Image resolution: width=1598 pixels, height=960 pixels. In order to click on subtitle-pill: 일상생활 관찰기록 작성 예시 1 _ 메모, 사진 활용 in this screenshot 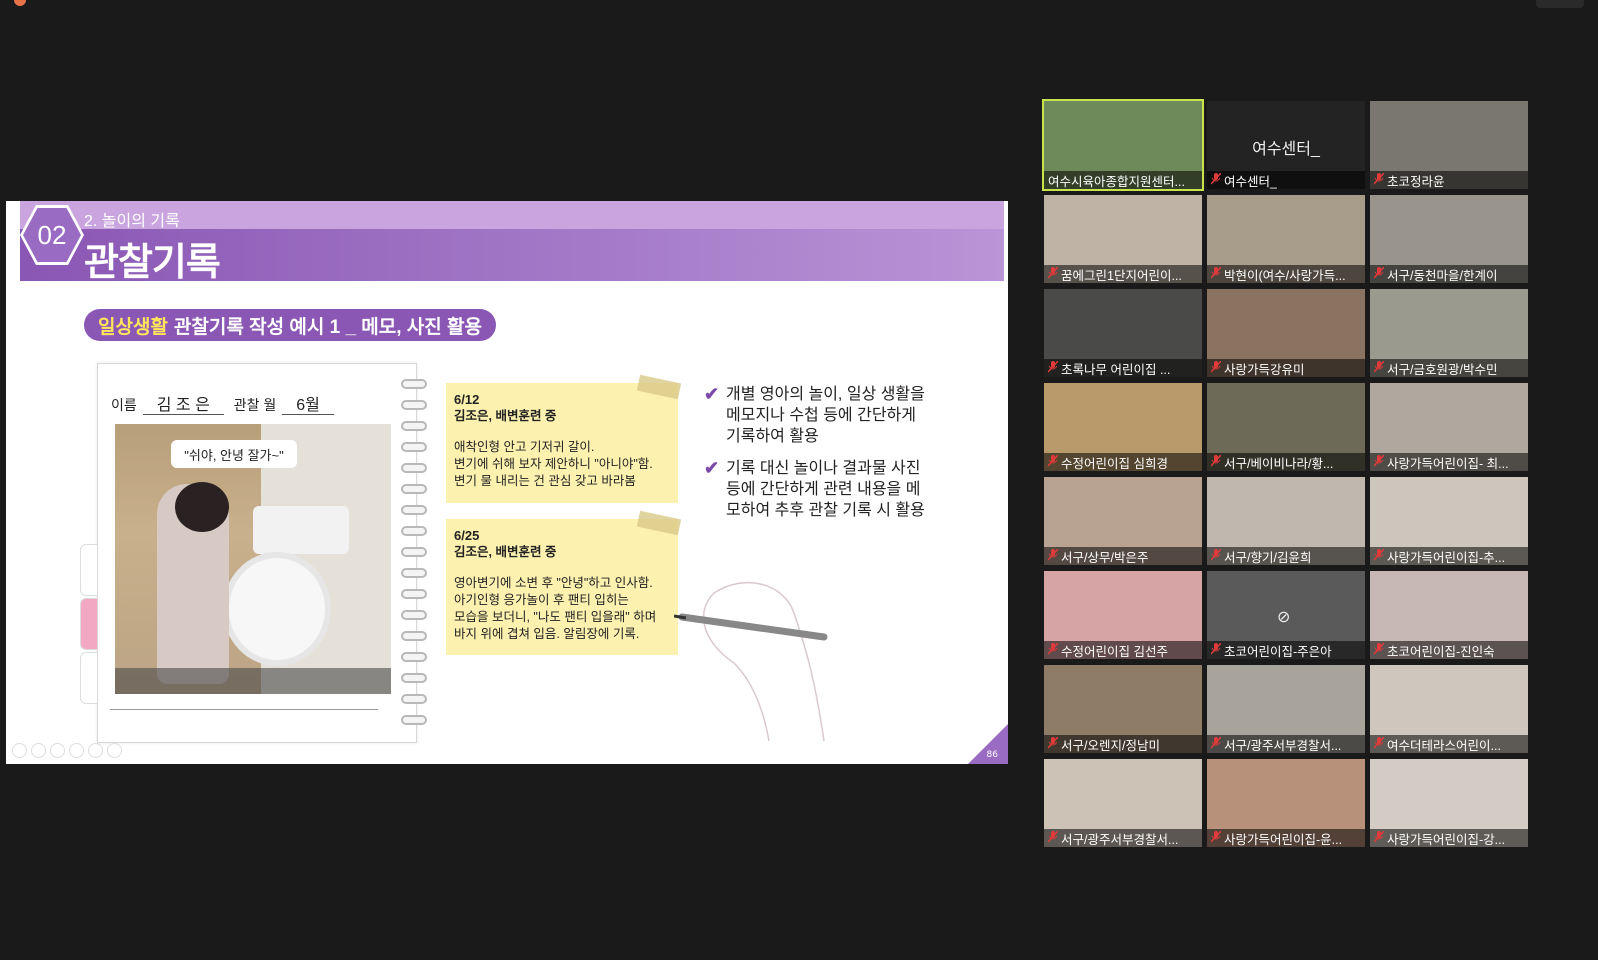, I will do `click(290, 325)`.